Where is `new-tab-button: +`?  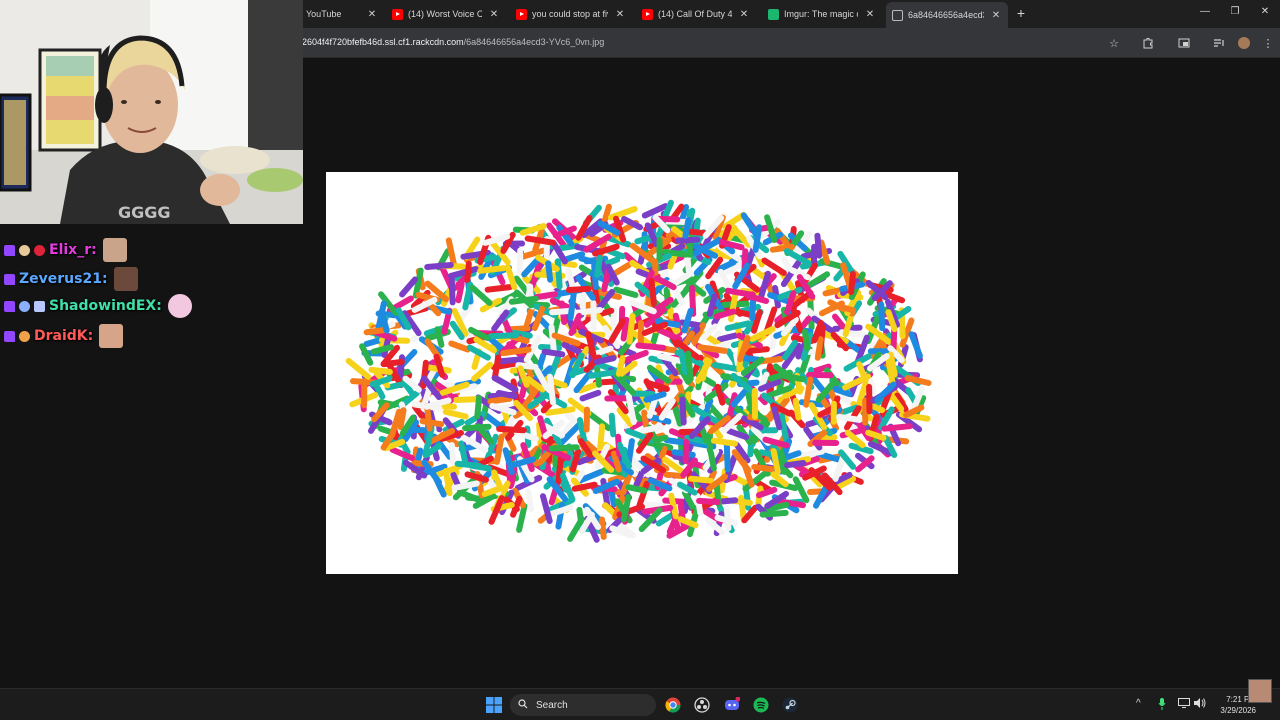 new-tab-button: + is located at coordinates (1021, 13).